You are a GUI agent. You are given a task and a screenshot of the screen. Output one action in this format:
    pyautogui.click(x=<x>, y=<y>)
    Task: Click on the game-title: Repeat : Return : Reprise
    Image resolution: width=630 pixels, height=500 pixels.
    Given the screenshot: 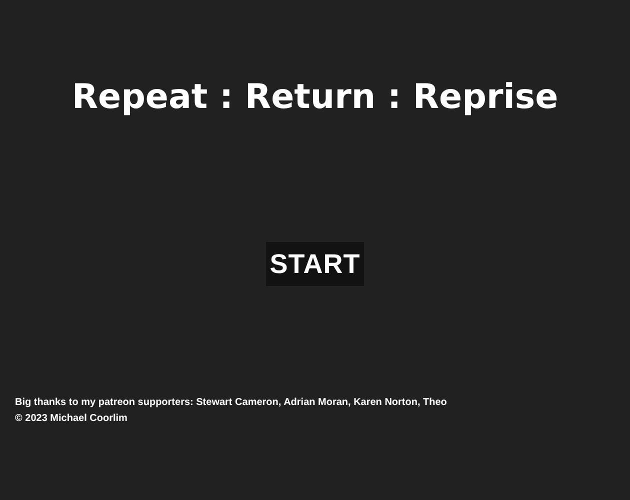 What is the action you would take?
    pyautogui.click(x=315, y=97)
    